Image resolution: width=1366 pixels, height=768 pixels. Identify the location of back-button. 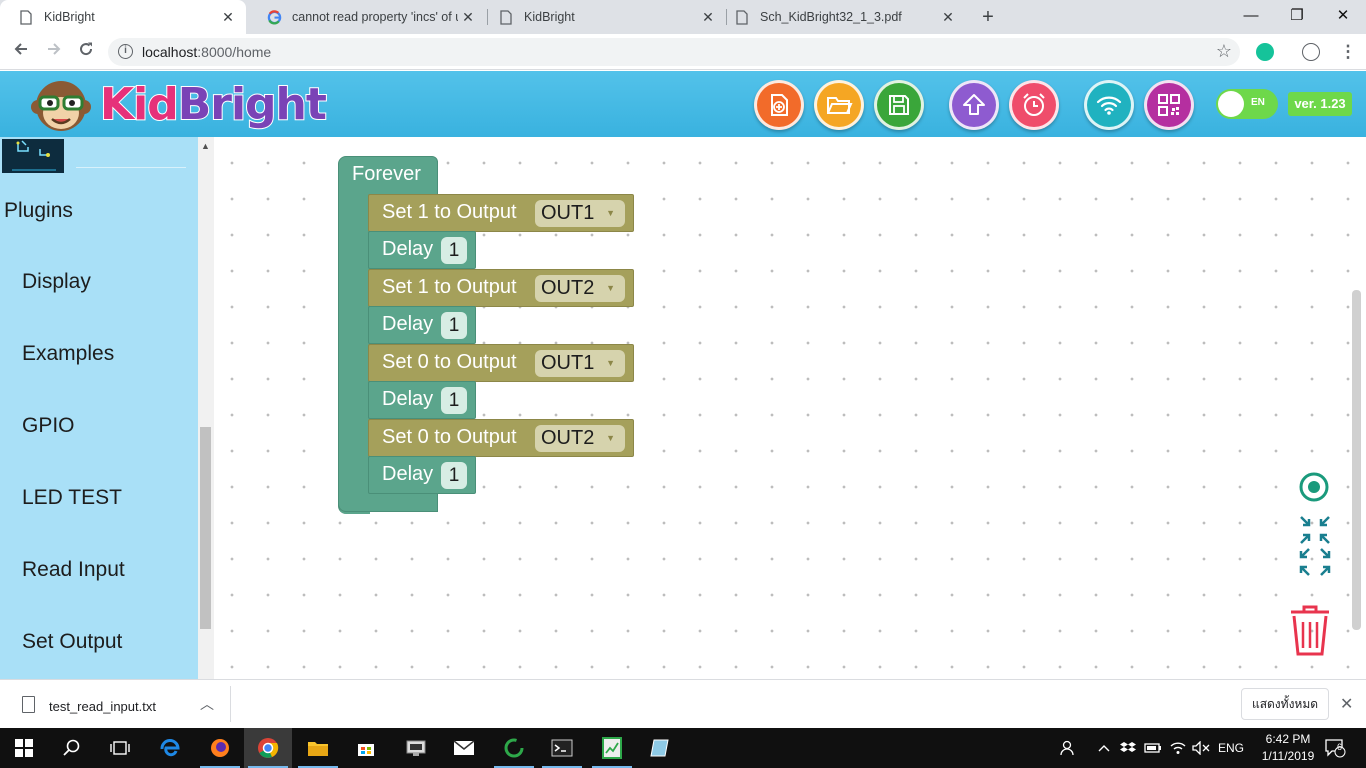
(21, 52).